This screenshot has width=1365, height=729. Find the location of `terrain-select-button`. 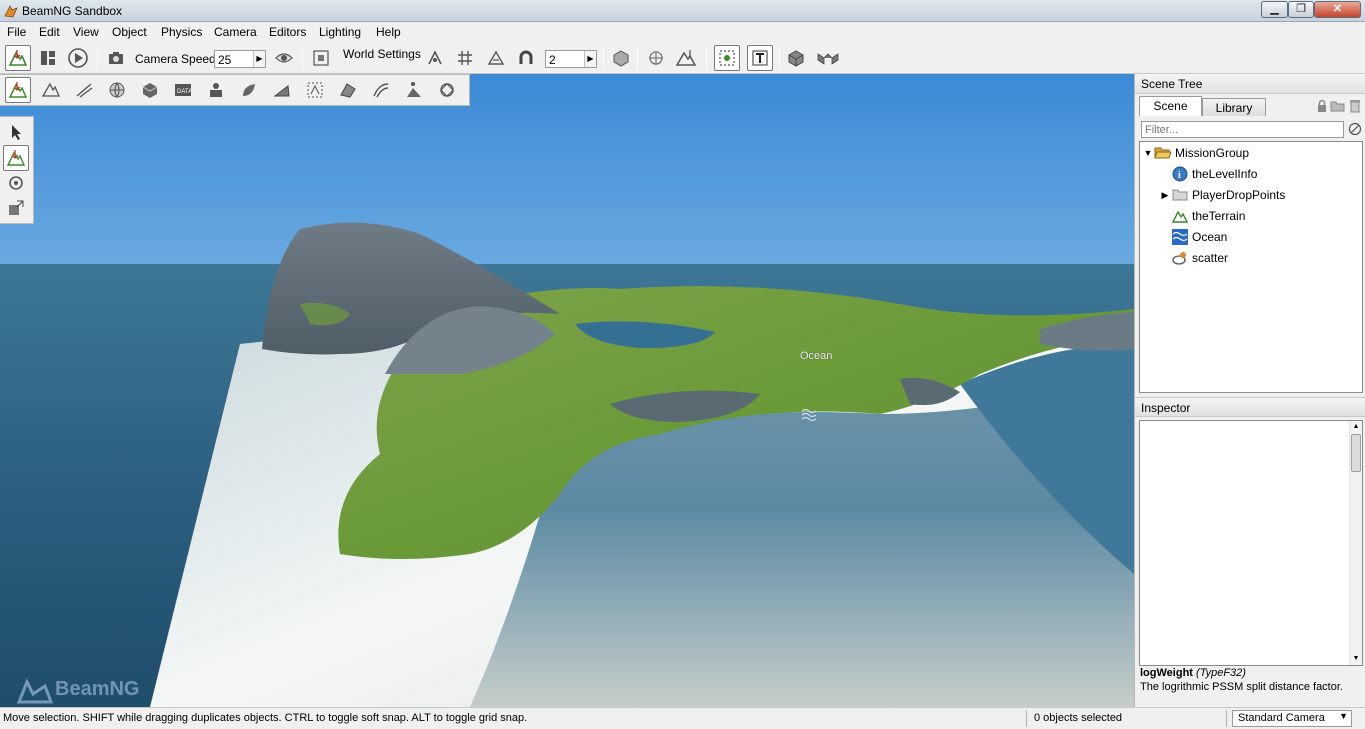

terrain-select-button is located at coordinates (18, 90).